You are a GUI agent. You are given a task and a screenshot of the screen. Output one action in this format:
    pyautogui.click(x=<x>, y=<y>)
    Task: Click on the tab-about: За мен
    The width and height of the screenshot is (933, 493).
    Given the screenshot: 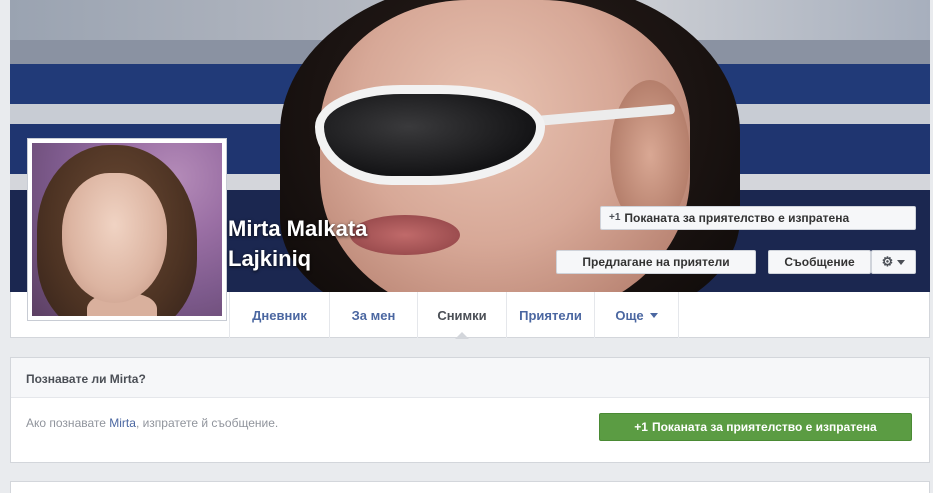 What is the action you would take?
    pyautogui.click(x=373, y=315)
    